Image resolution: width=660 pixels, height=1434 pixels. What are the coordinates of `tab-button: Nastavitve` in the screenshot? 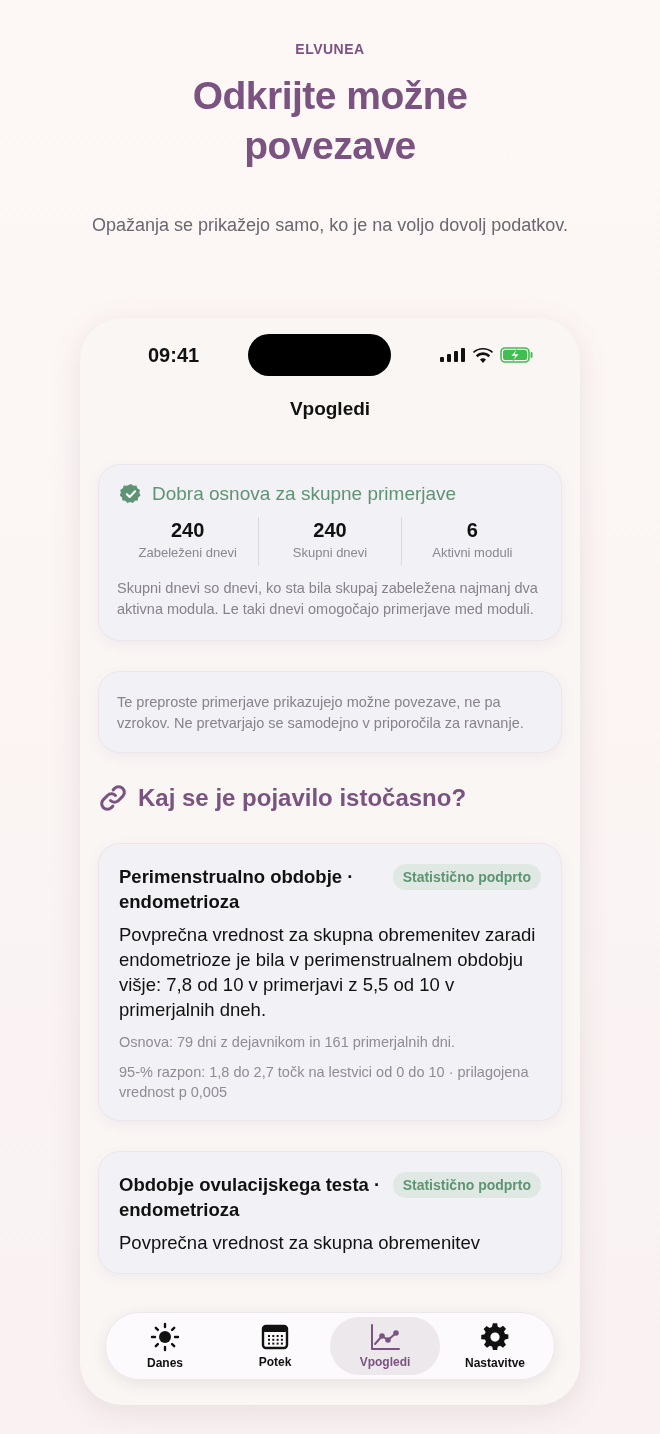 It's located at (495, 1346).